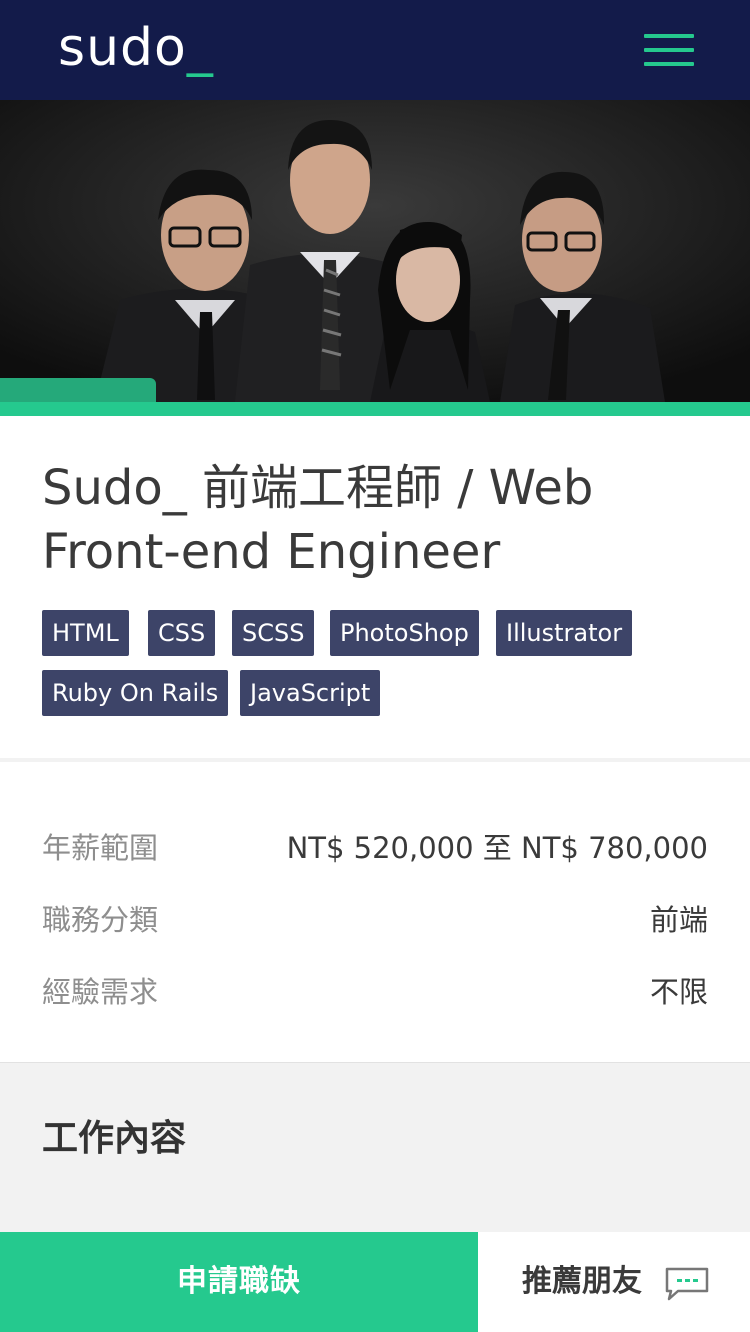 This screenshot has width=750, height=1332. What do you see at coordinates (497, 848) in the screenshot?
I see `detail-value: NT$ 520,000 至 NT$ 780,000` at bounding box center [497, 848].